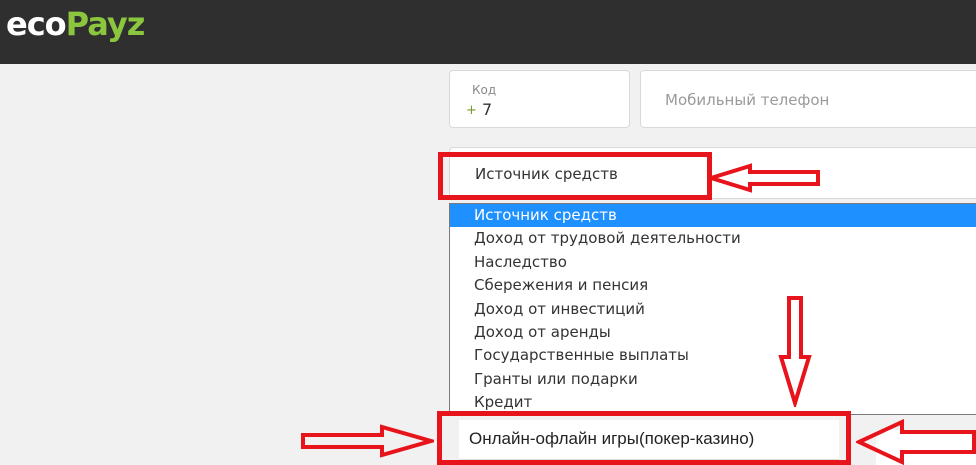 The width and height of the screenshot is (976, 465). What do you see at coordinates (644, 438) in the screenshot?
I see `annotation-highlight-box-online-games` at bounding box center [644, 438].